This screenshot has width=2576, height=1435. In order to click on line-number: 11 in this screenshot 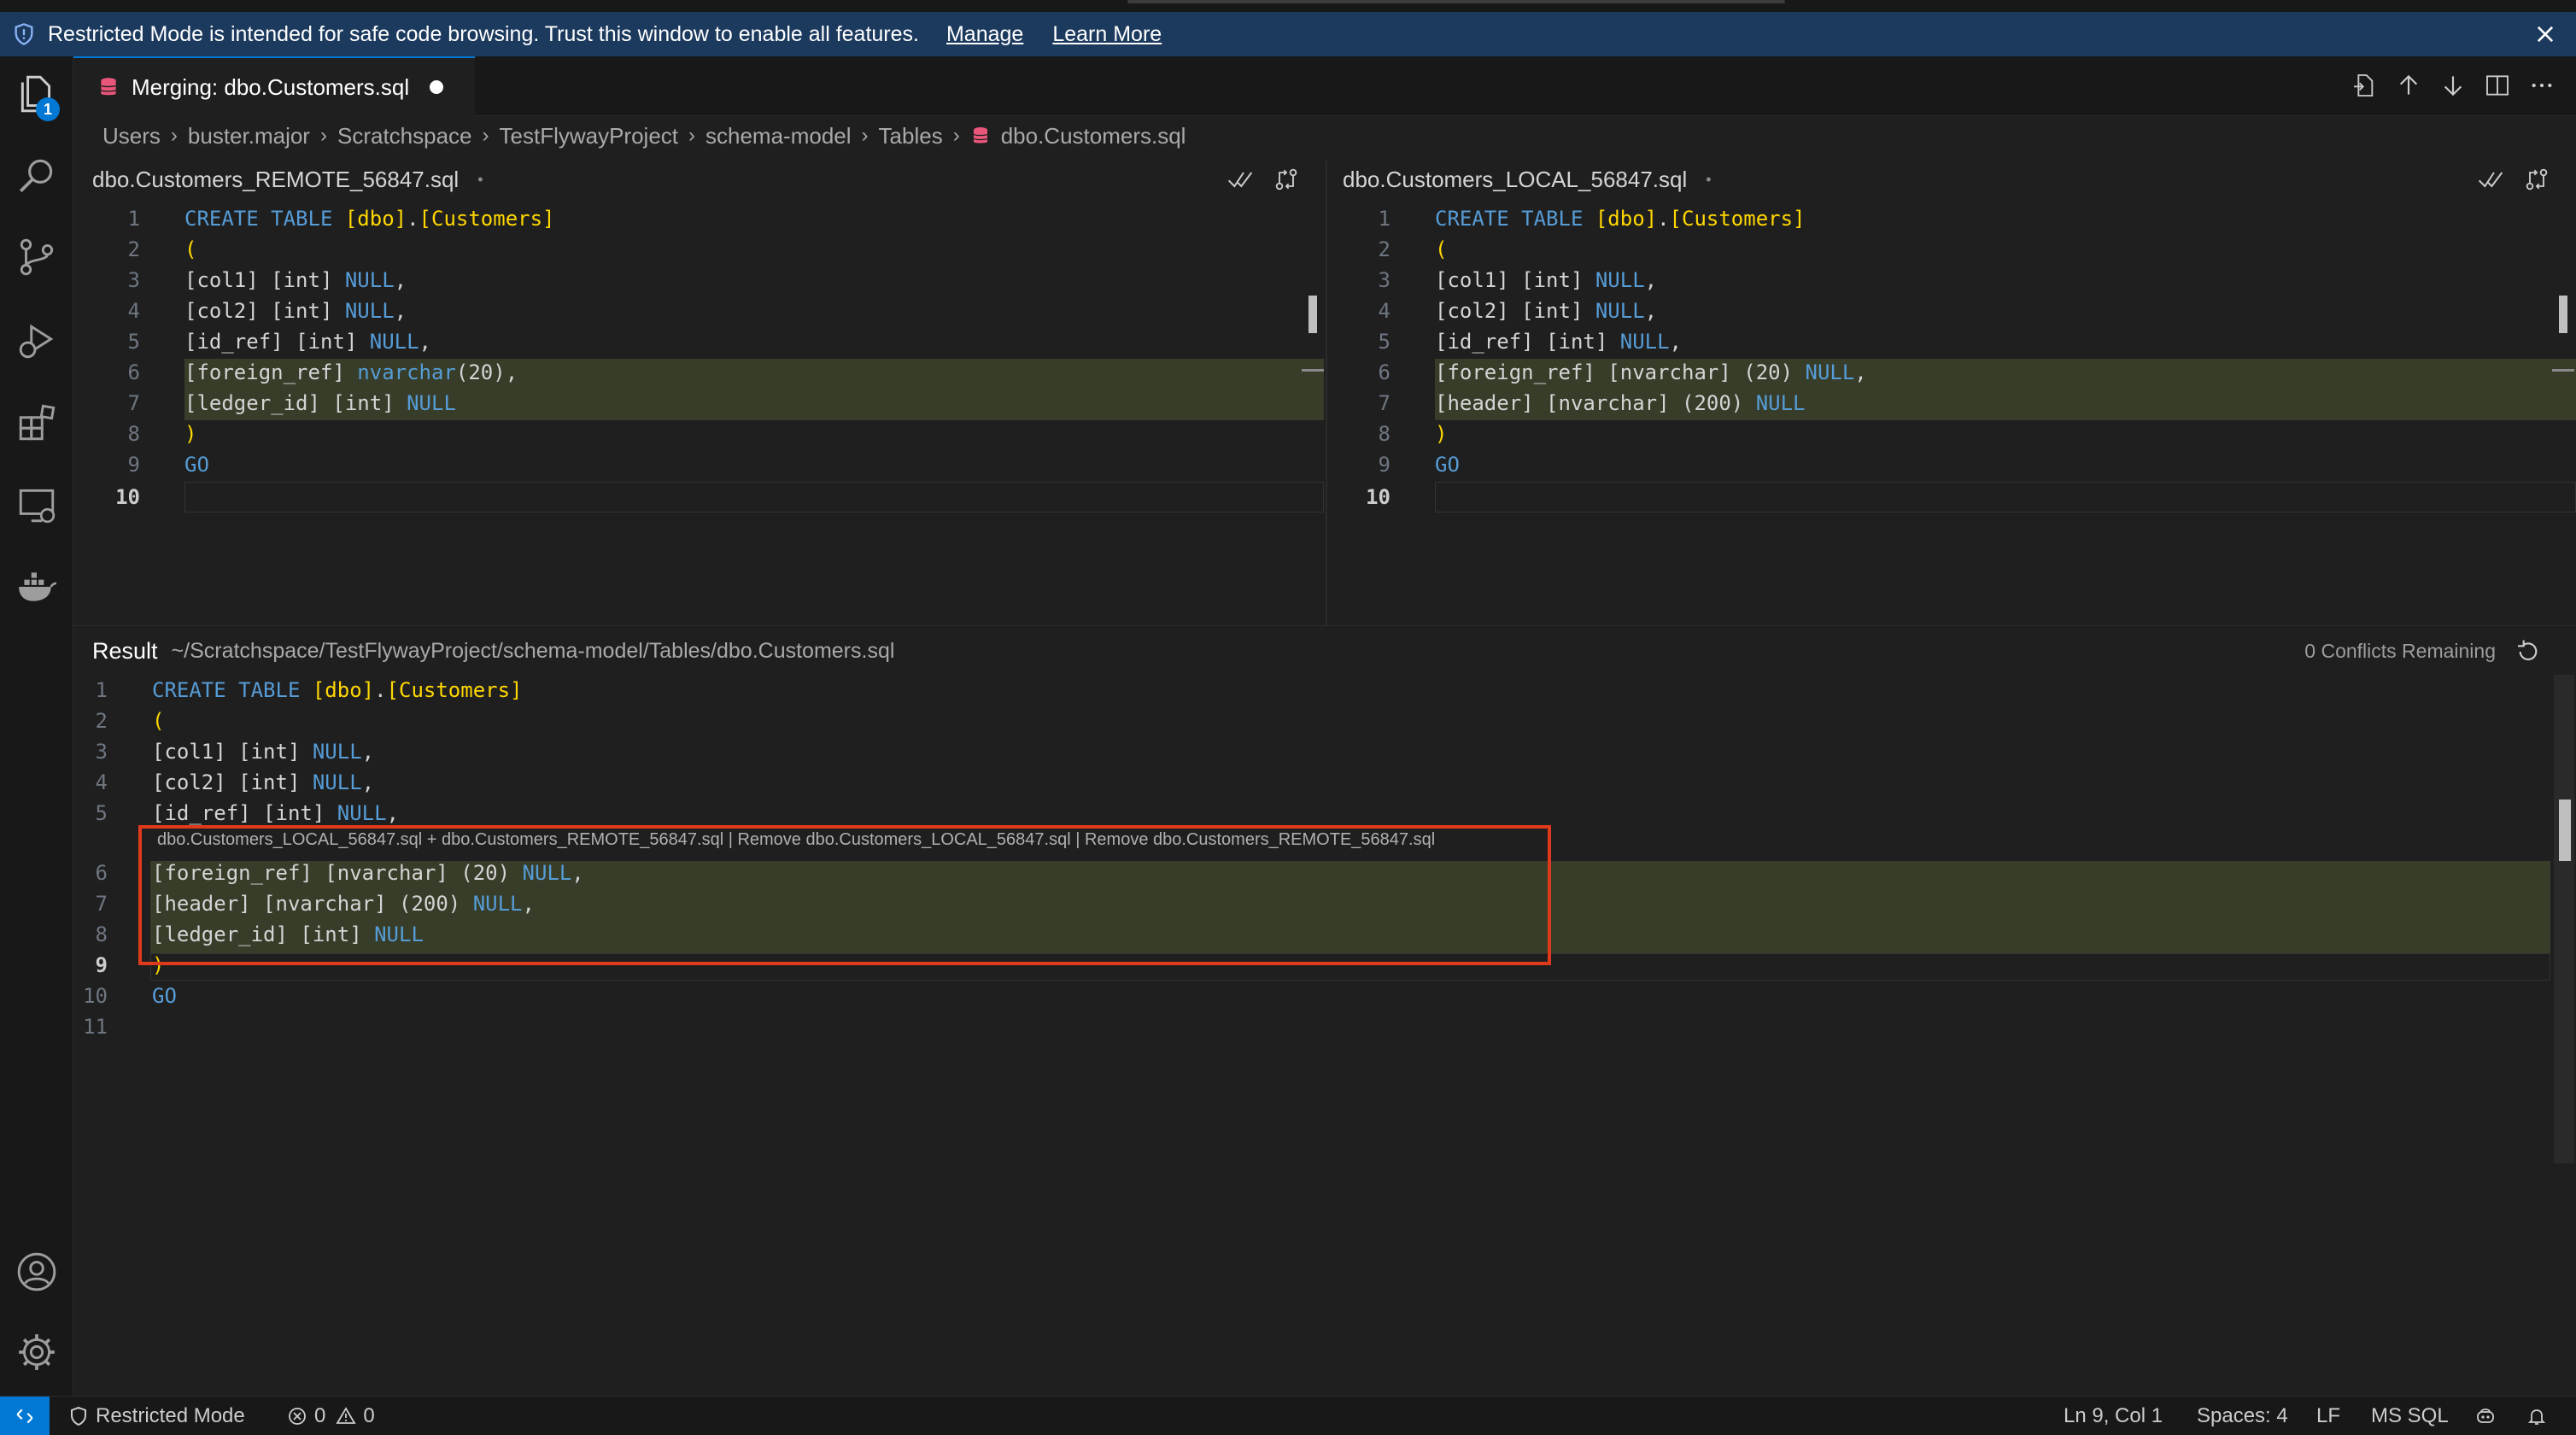, I will do `click(95, 1027)`.